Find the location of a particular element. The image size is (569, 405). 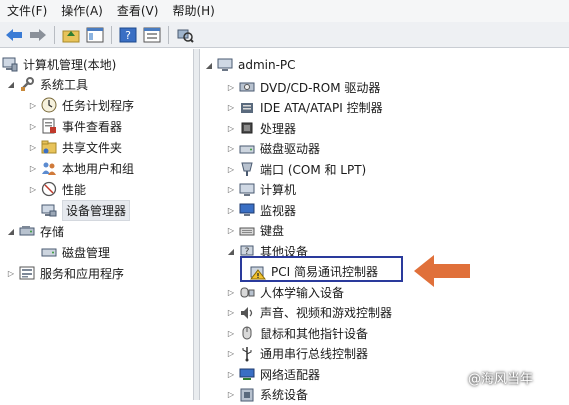

keyboard-icon is located at coordinates (247, 231).